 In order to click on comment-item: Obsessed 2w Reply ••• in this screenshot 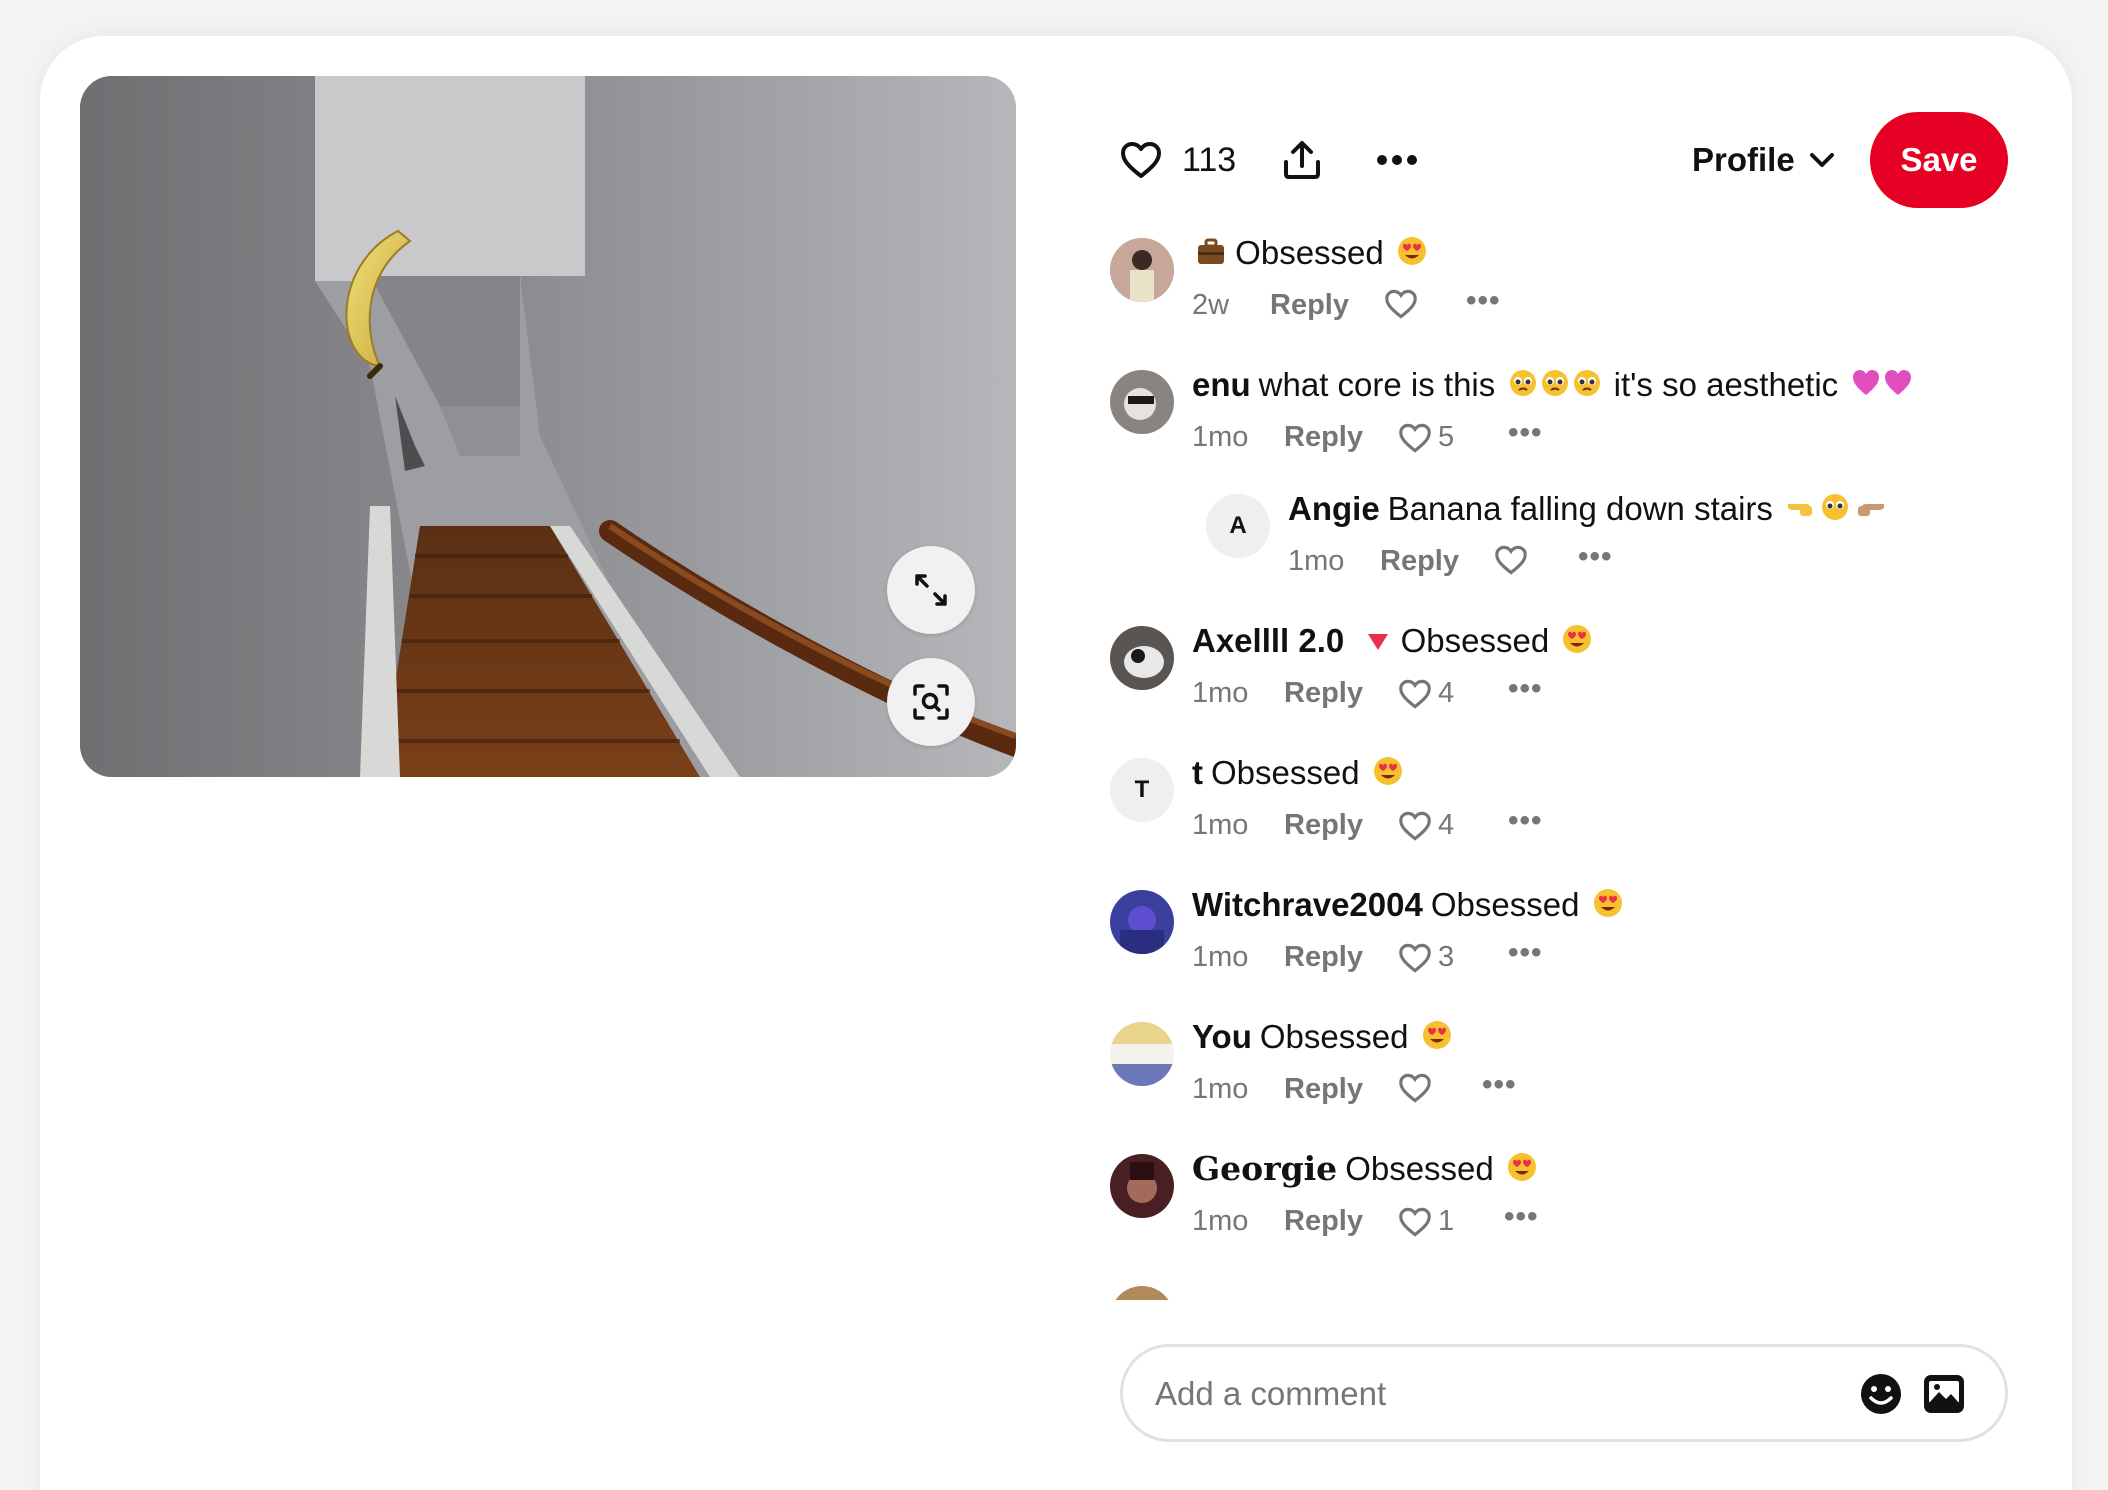, I will do `click(1560, 283)`.